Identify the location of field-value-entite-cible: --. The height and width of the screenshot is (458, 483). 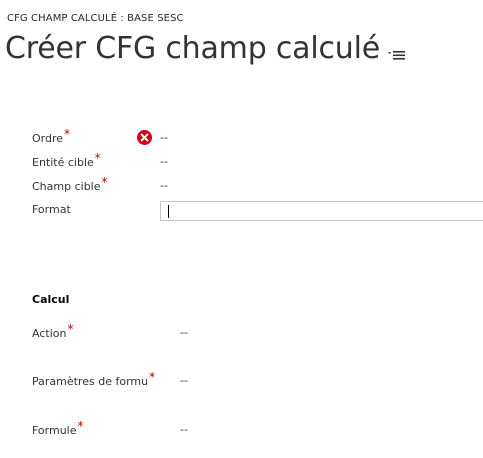
(164, 161).